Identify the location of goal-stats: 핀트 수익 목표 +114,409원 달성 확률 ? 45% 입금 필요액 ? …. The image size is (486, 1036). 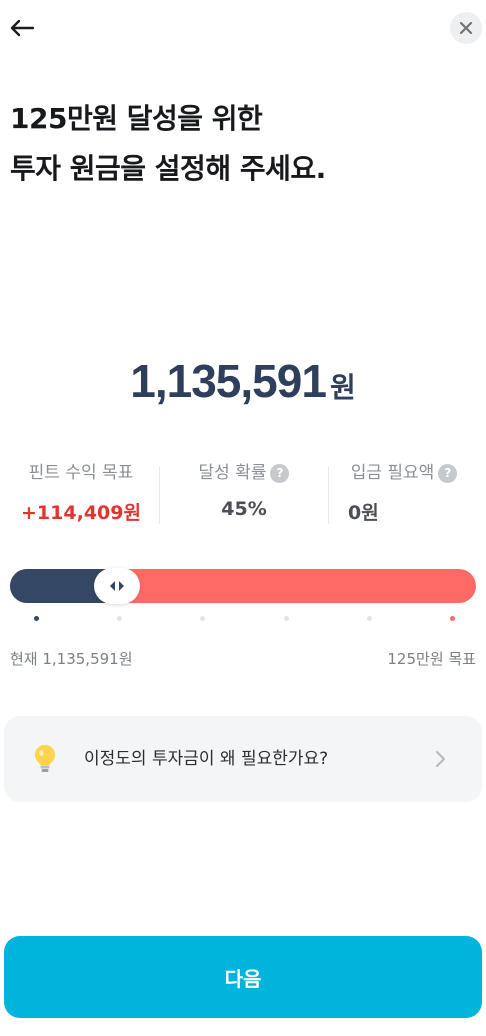
(243, 493).